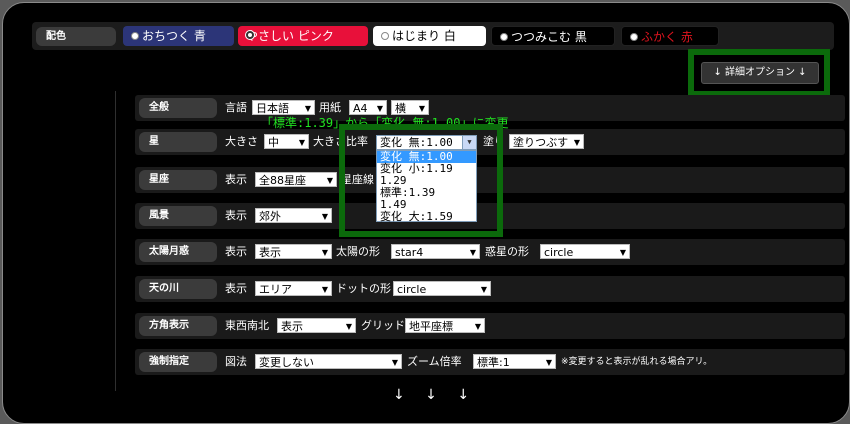 The width and height of the screenshot is (850, 424). I want to click on row-sun-moon-planets: 太陽月惑 表示 表示 ▼ 太陽の形 star4 ▼ 惑星の形 circle ▼, so click(490, 252).